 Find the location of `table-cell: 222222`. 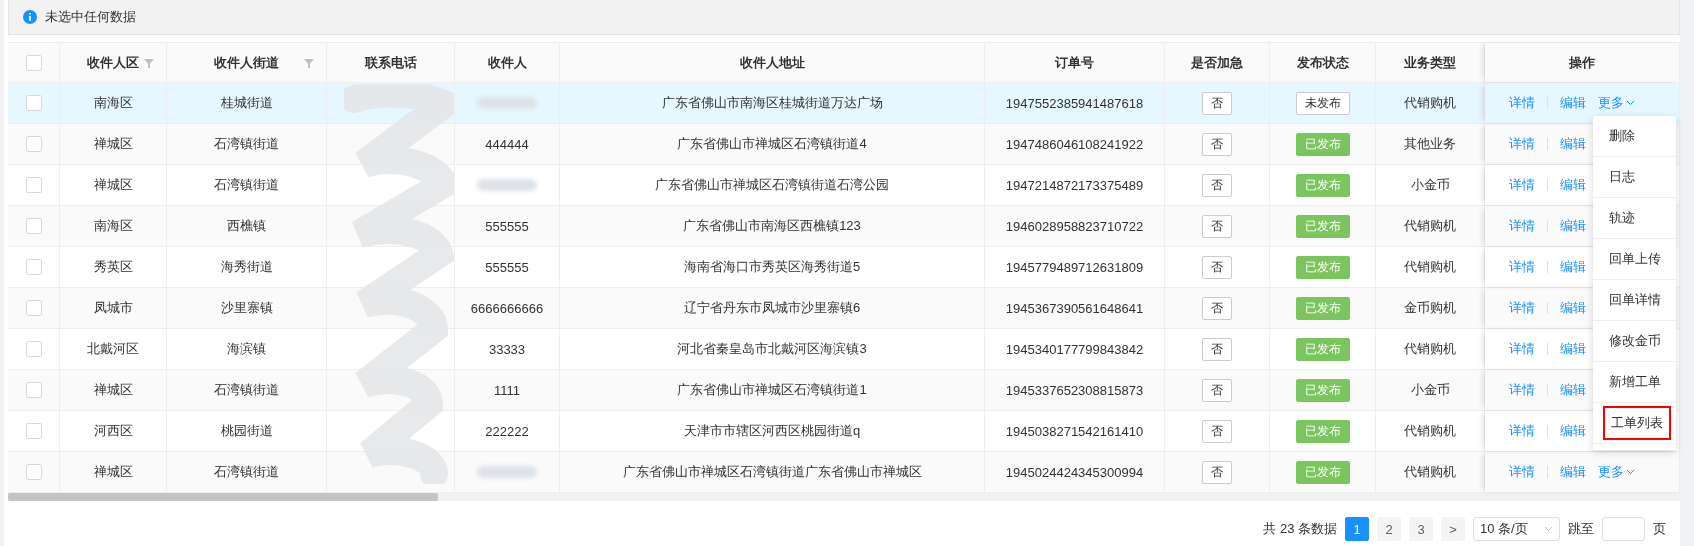

table-cell: 222222 is located at coordinates (507, 431).